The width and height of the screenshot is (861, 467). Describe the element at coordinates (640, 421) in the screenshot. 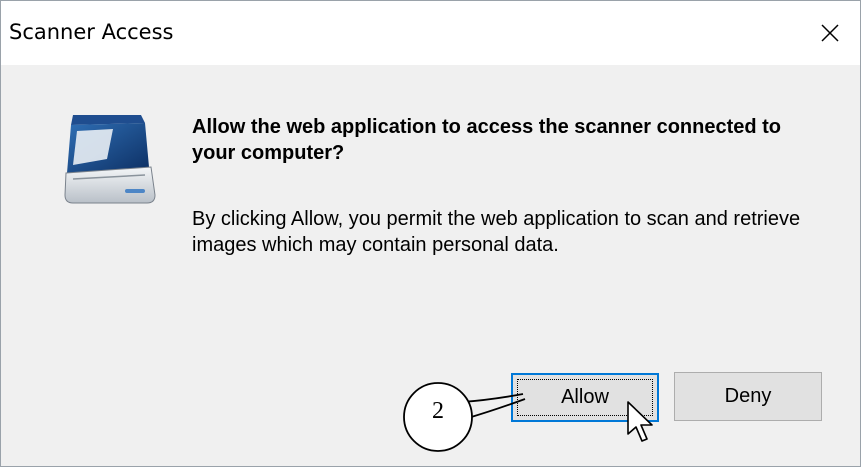

I see `mouse-pointer-icon` at that location.